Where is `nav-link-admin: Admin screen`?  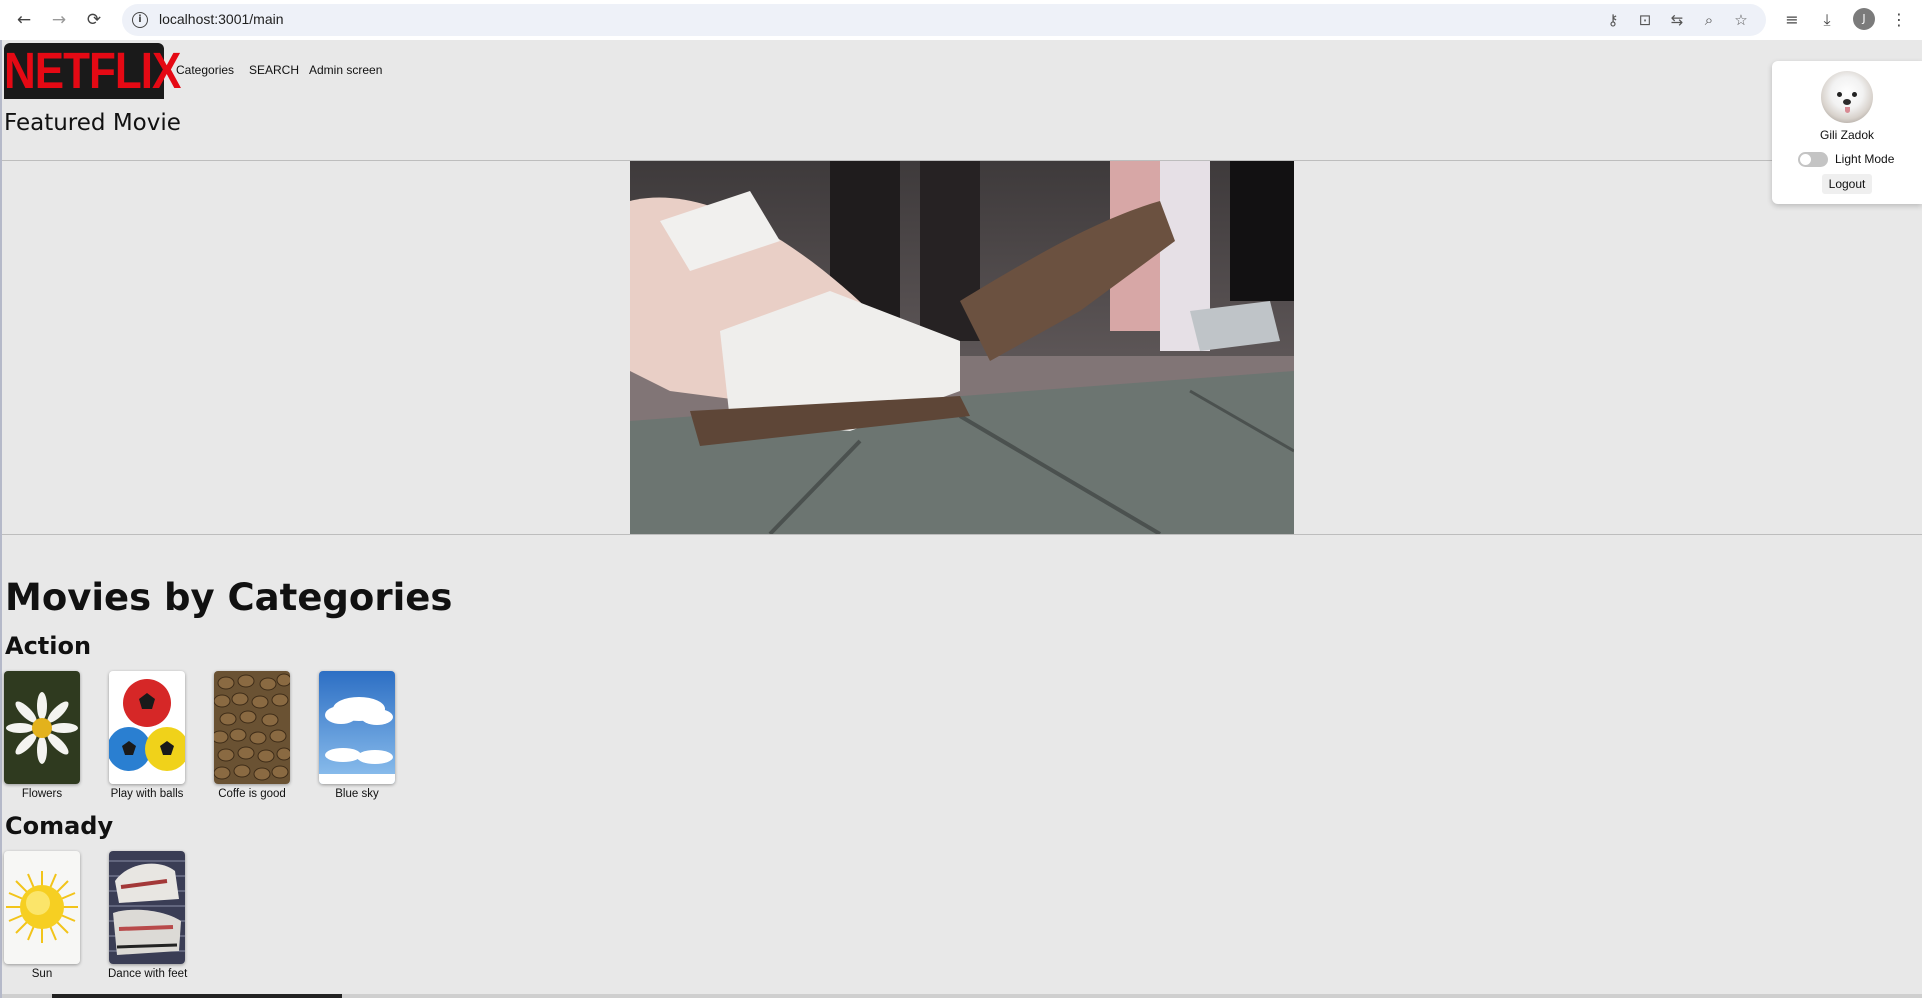
nav-link-admin: Admin screen is located at coordinates (345, 70).